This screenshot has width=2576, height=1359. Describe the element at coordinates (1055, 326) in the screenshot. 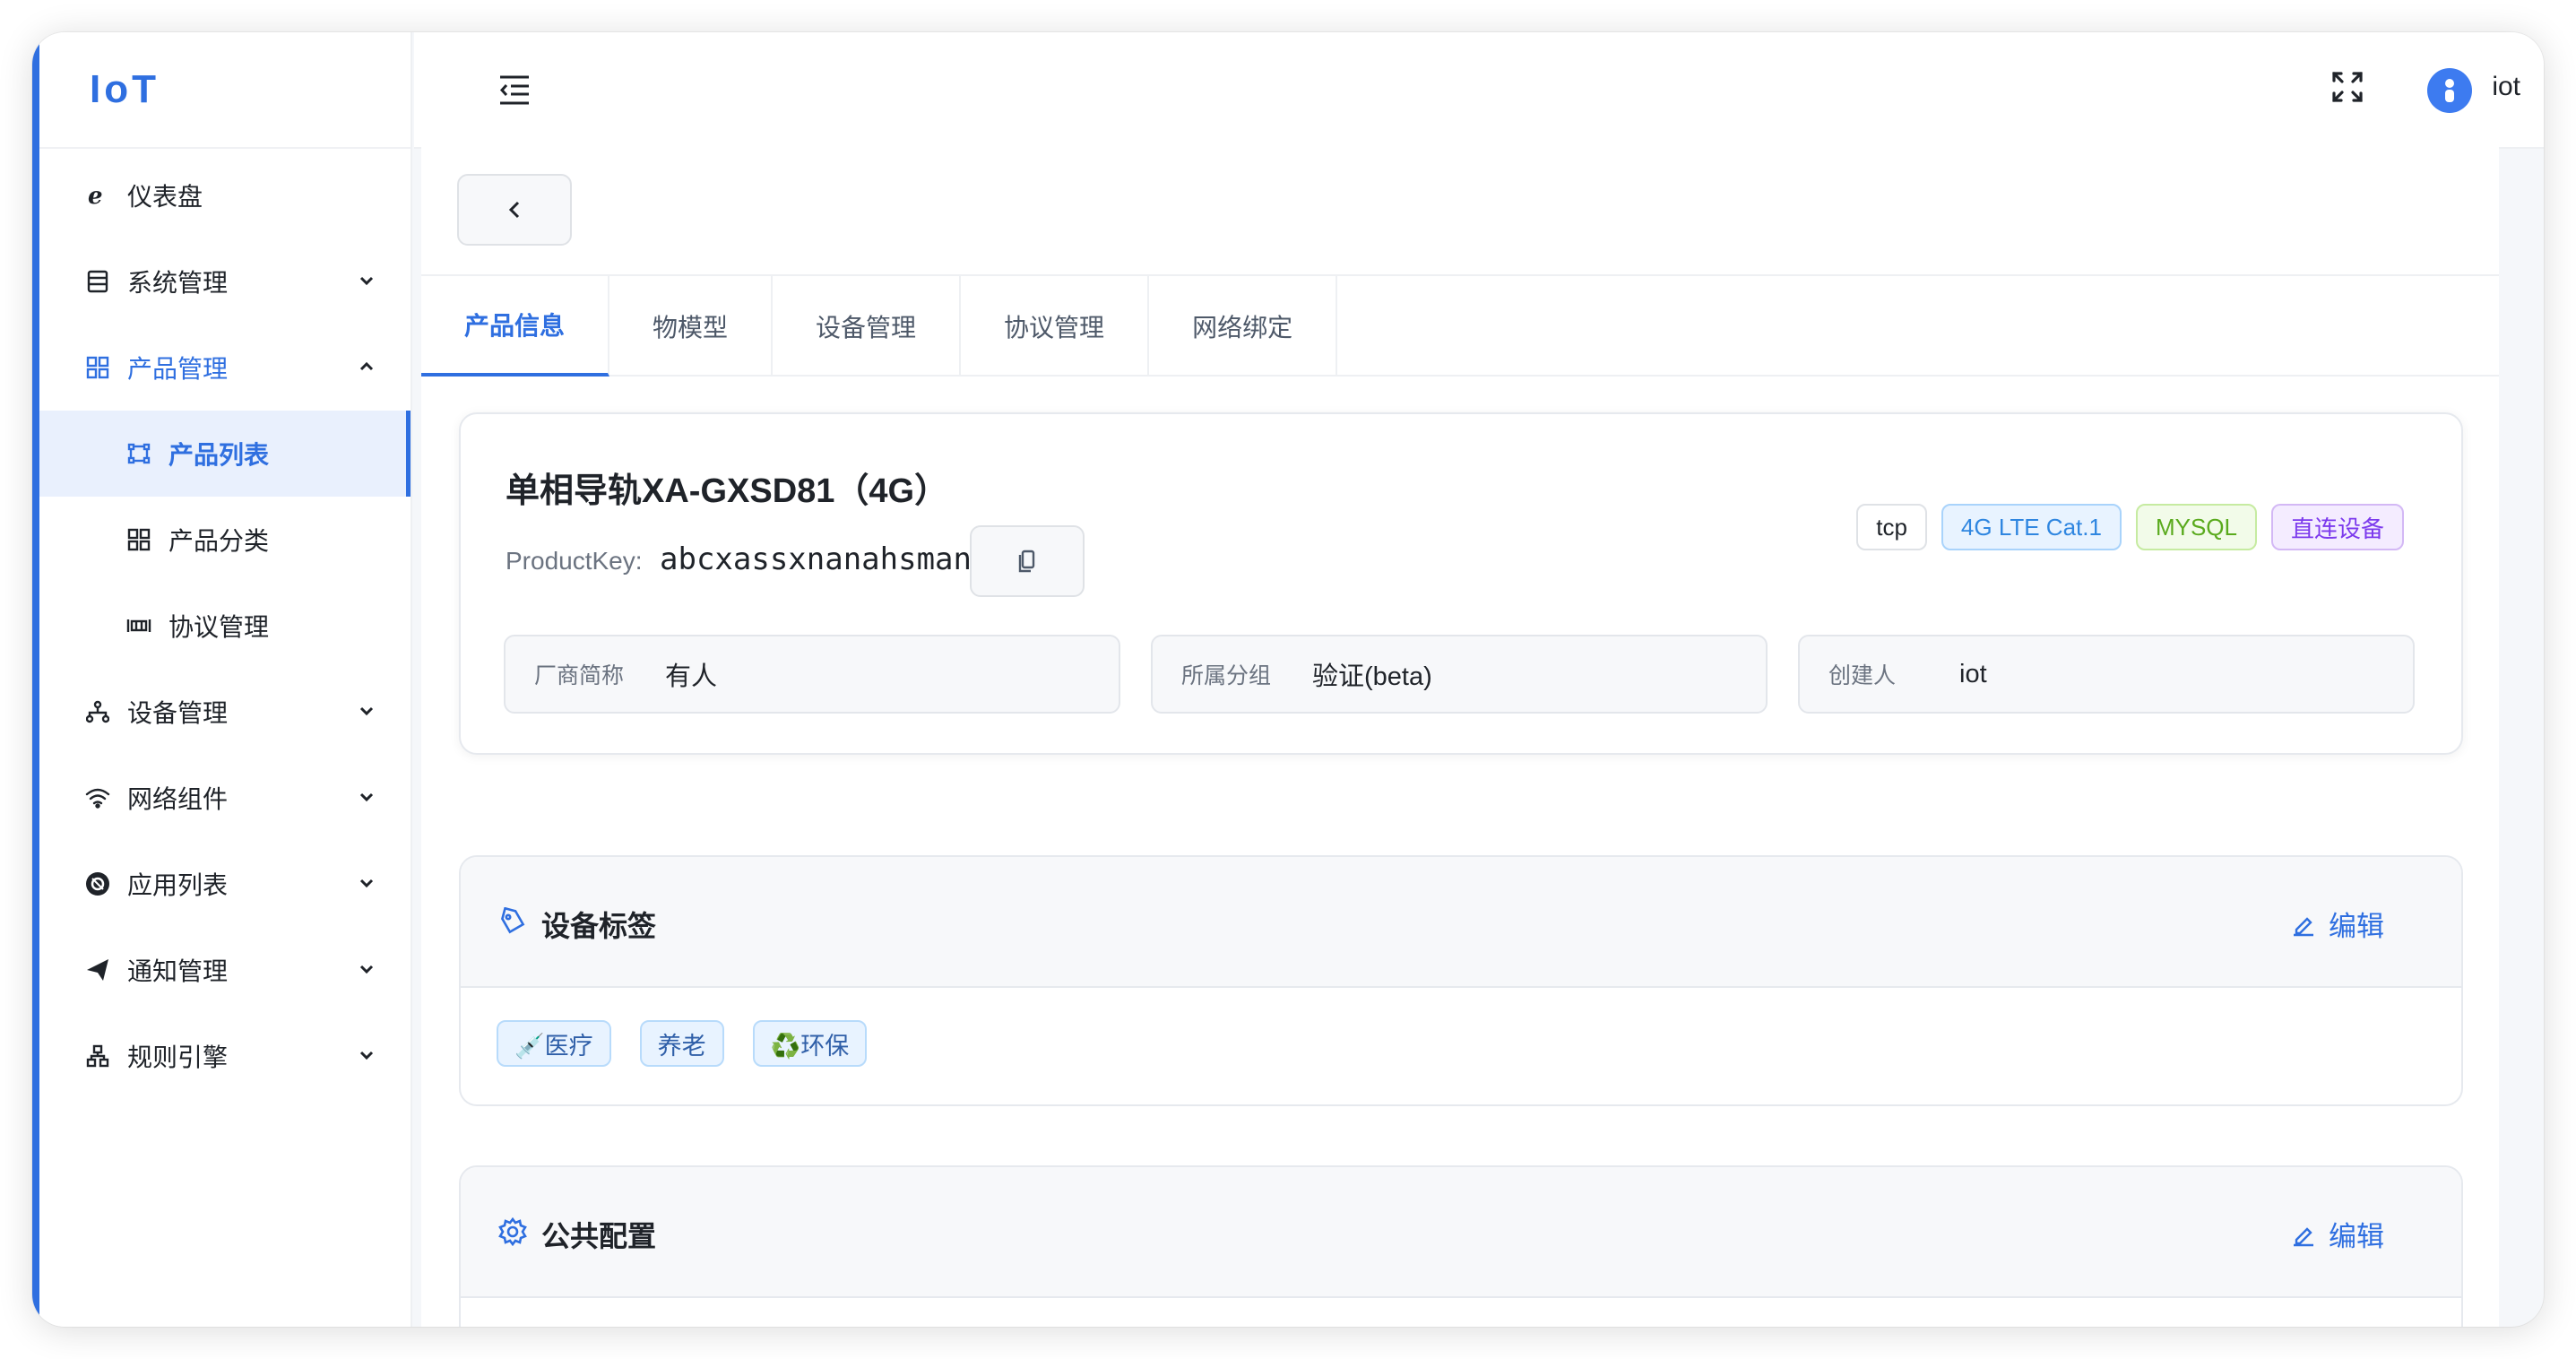

I see `tab-protocol-management: 协议管理` at that location.